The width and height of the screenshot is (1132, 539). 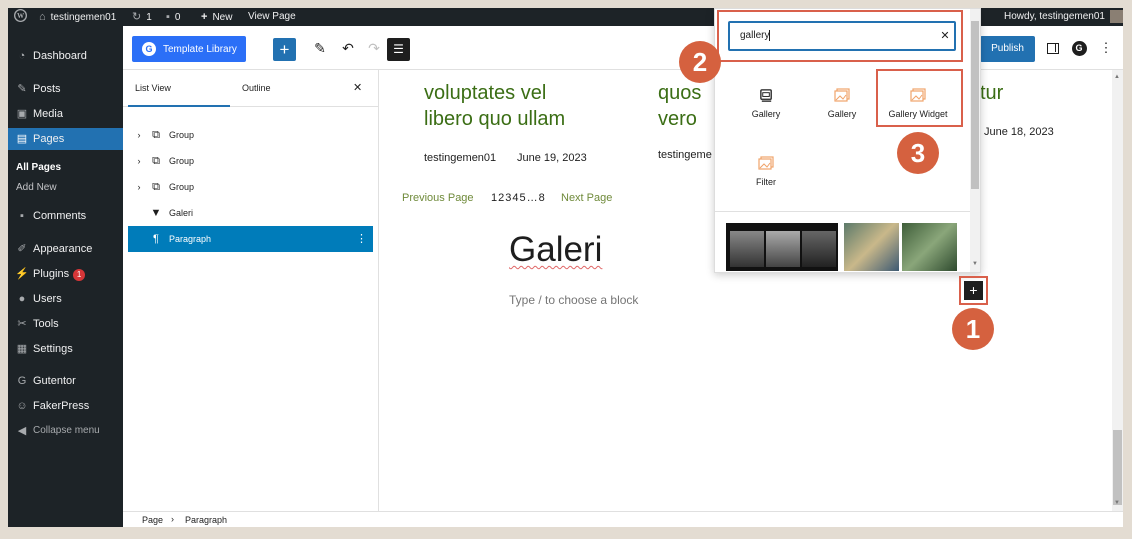 What do you see at coordinates (1117, 77) in the screenshot?
I see `scroll-up-icon: ▲` at bounding box center [1117, 77].